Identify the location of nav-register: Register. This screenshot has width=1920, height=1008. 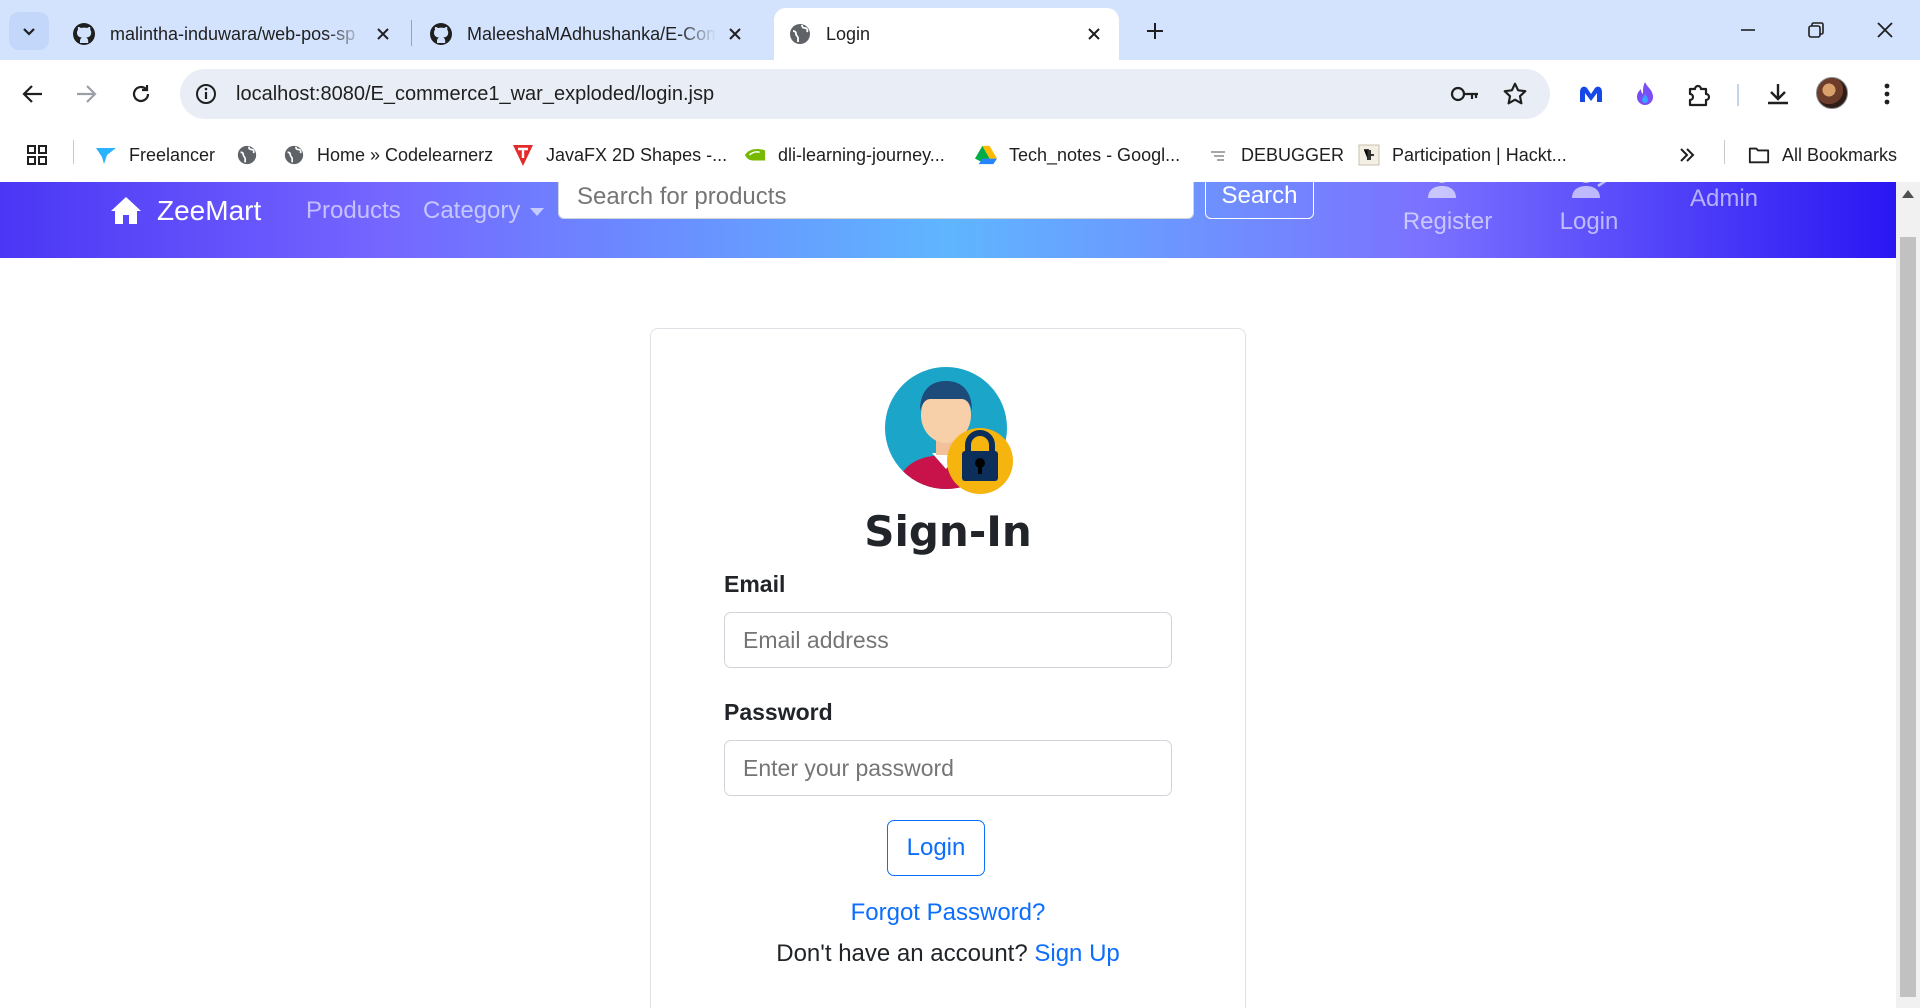
(1447, 209).